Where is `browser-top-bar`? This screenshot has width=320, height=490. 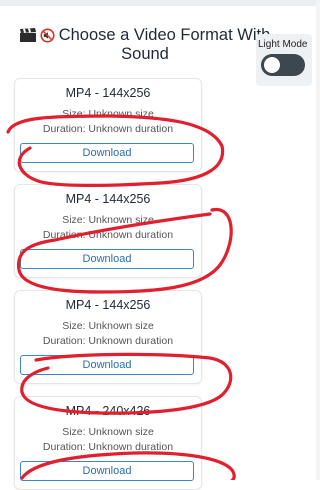
browser-top-bar is located at coordinates (160, 3).